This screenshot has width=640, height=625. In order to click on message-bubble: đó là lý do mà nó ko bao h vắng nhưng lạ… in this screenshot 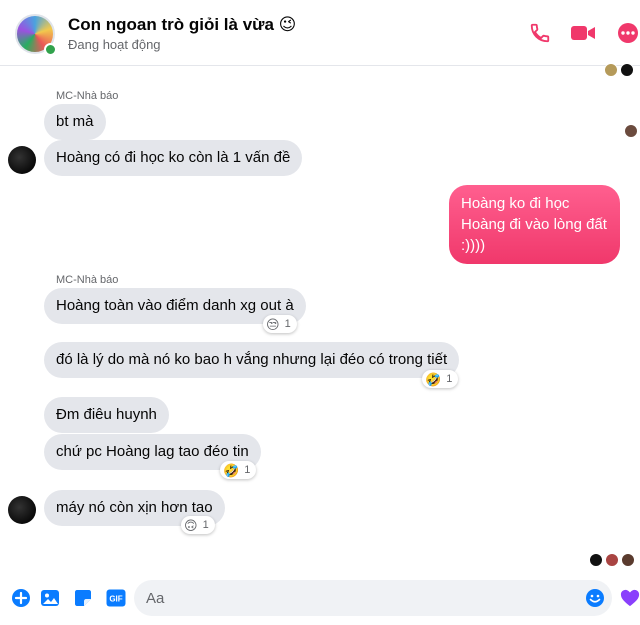, I will do `click(252, 360)`.